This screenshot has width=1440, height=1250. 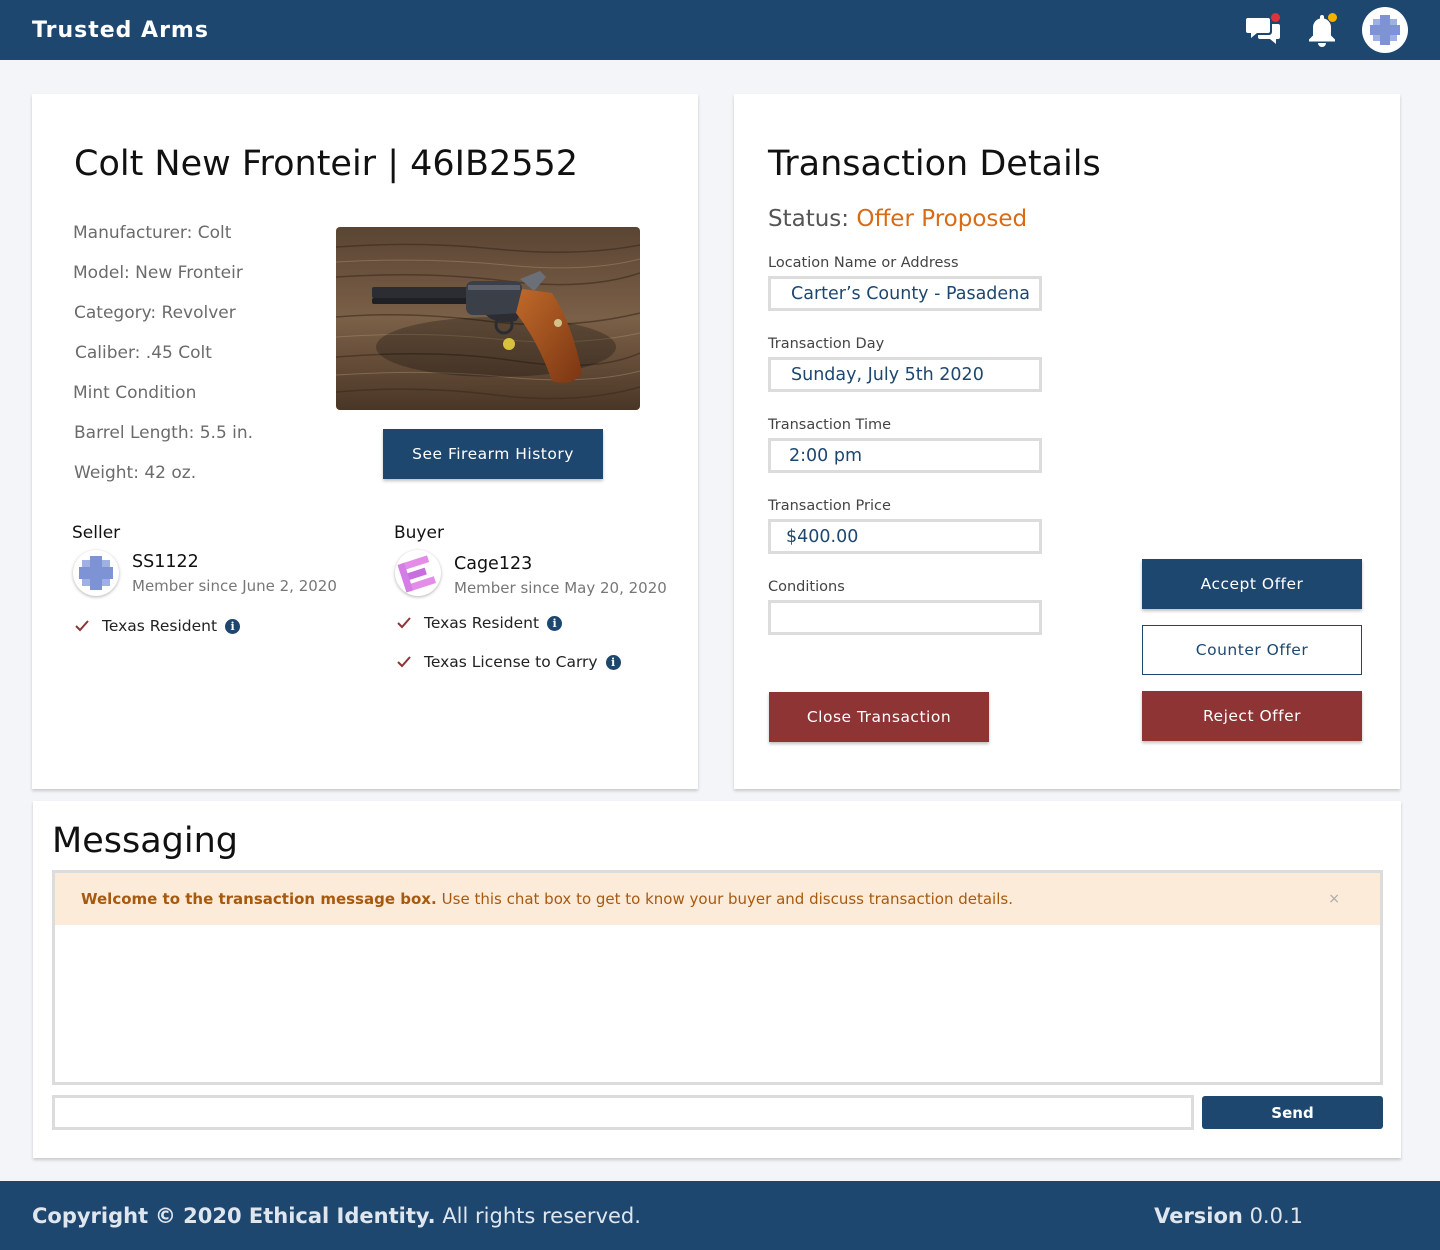 I want to click on seller-texas-resident-check: Texas Resident i, so click(x=157, y=626).